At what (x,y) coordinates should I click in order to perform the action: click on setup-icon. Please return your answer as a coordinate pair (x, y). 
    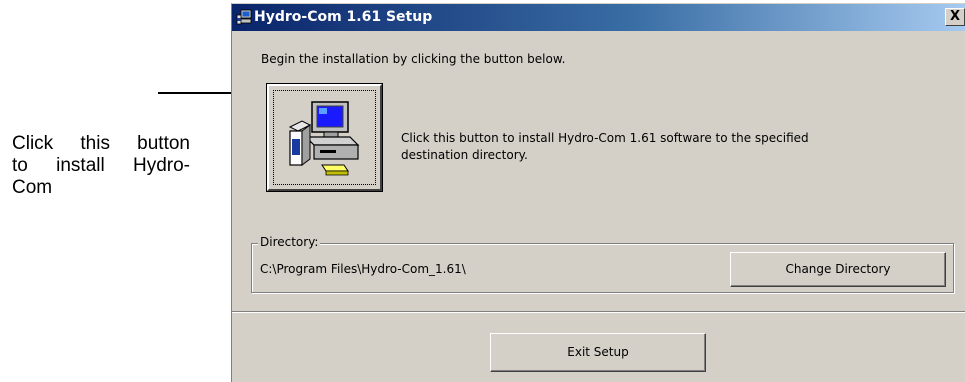
    Looking at the image, I should click on (244, 17).